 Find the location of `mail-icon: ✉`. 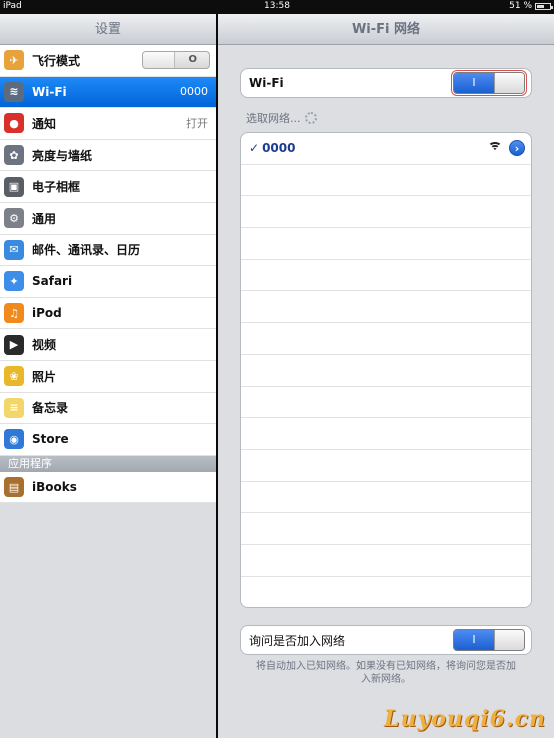

mail-icon: ✉ is located at coordinates (14, 249).